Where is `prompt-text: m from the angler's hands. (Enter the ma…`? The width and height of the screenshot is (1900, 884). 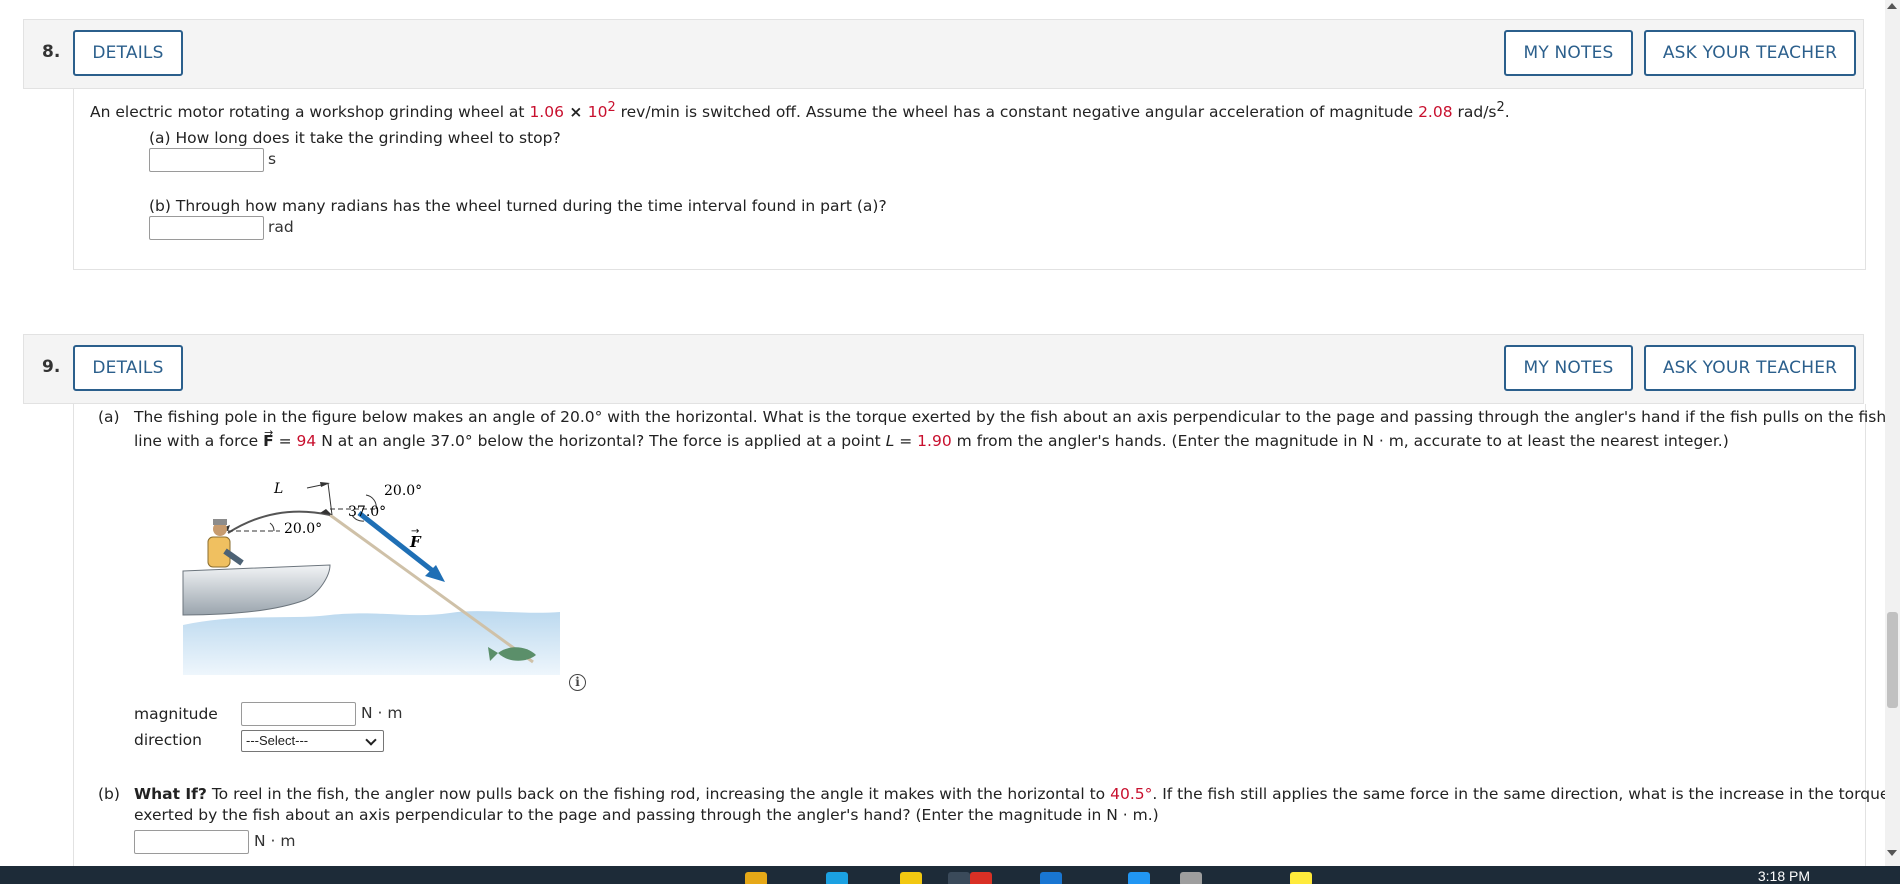 prompt-text: m from the angler's hands. (Enter the ma… is located at coordinates (1340, 441).